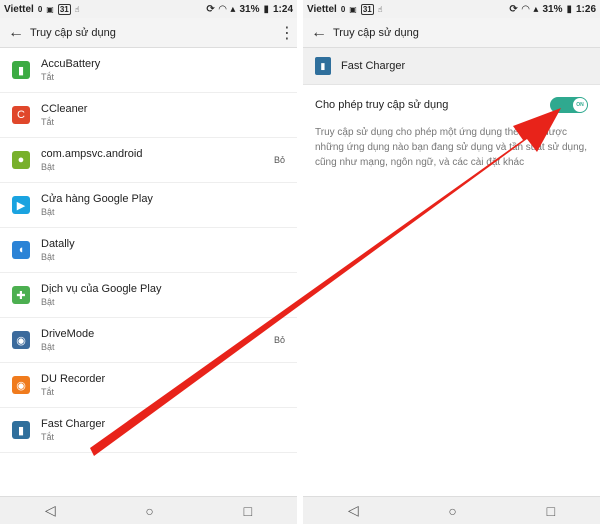 This screenshot has height=524, width=600. I want to click on app-name: DU Recorder, so click(73, 379).